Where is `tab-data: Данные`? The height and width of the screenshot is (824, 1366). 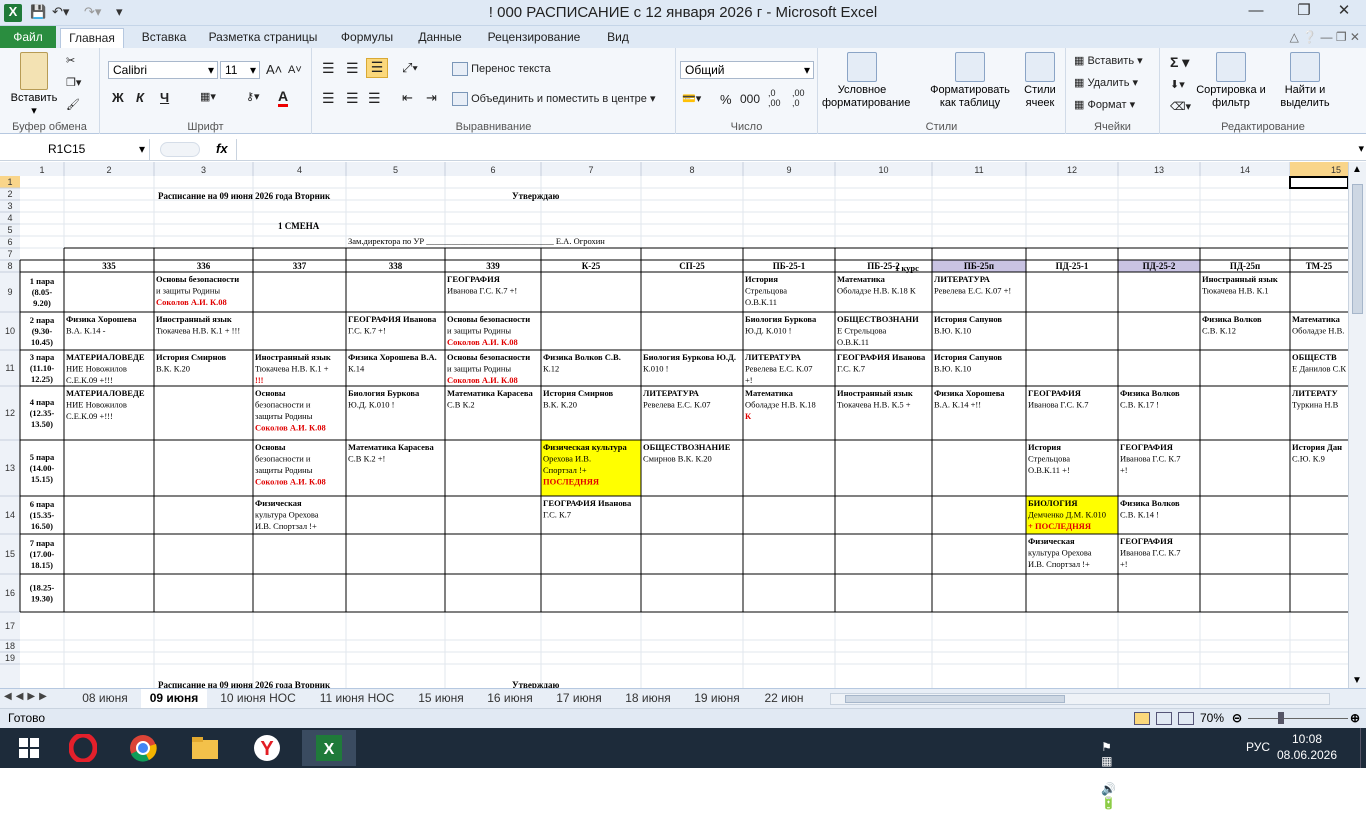
tab-data: Данные is located at coordinates (440, 38).